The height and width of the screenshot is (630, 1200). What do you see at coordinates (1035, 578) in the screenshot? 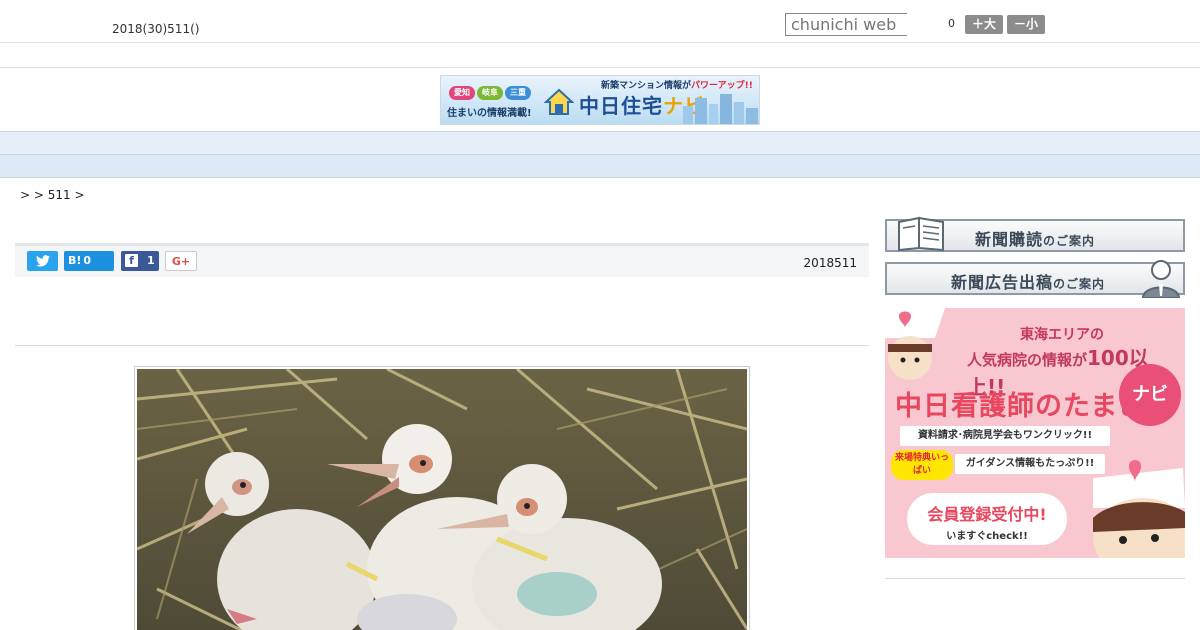
I see `sidebar-divider` at bounding box center [1035, 578].